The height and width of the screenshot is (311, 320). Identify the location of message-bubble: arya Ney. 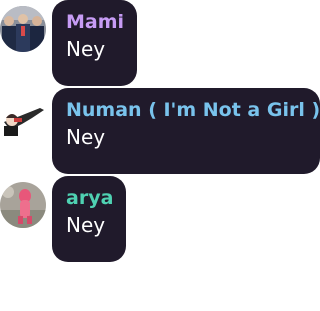
(89, 219).